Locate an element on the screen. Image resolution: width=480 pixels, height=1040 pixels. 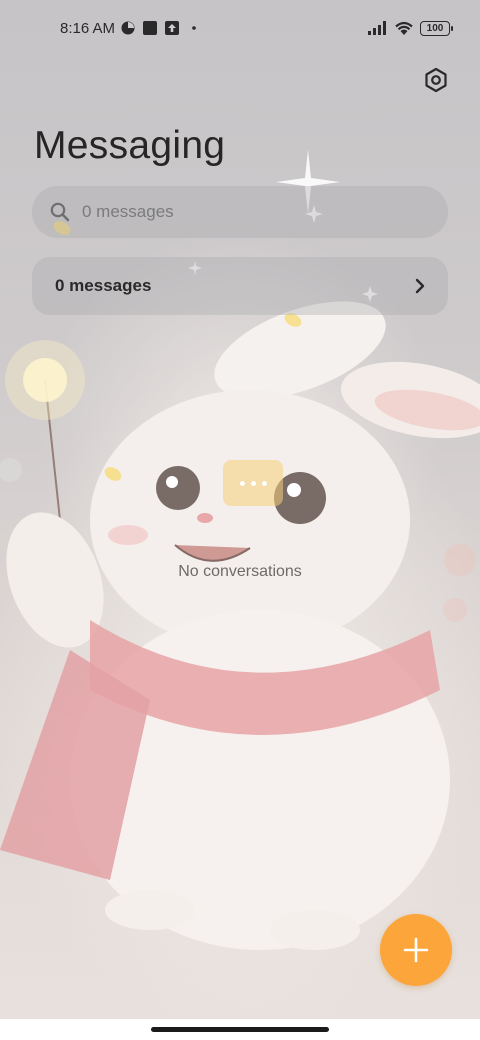
search-icon is located at coordinates (60, 212).